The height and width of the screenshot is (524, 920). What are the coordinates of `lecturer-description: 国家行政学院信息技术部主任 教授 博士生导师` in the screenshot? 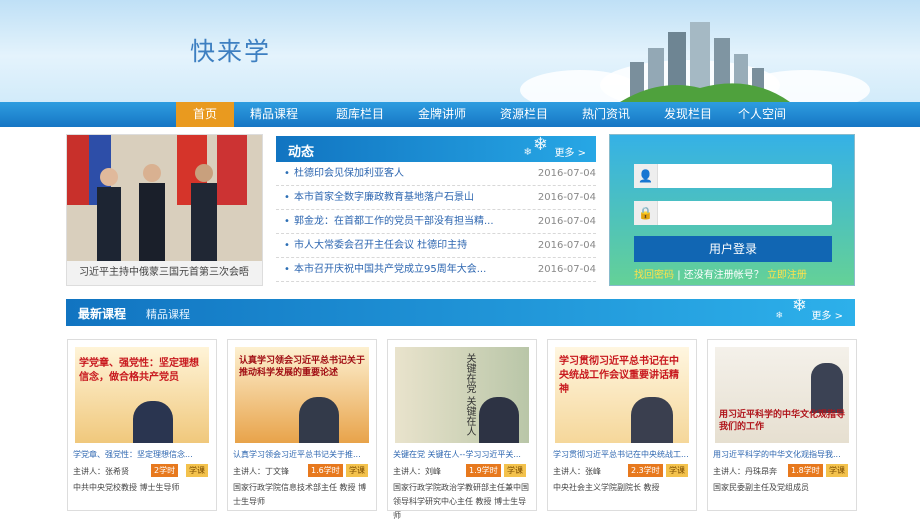 It's located at (300, 494).